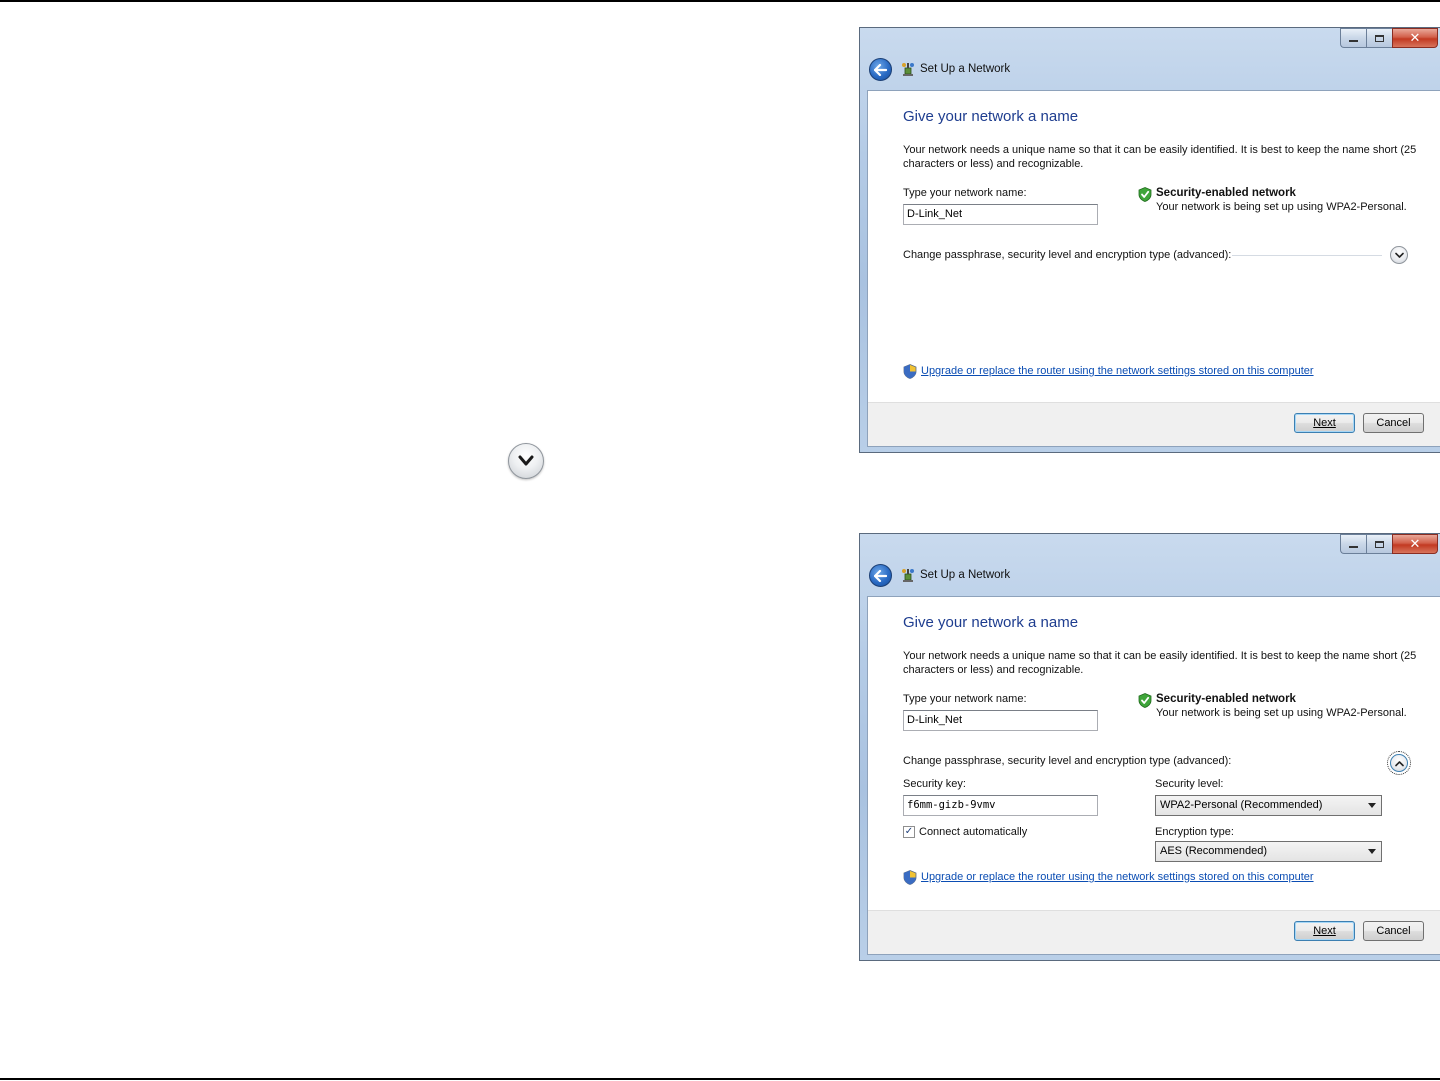  I want to click on security-key-input: f6mm-gizb-9vmv, so click(1000, 805).